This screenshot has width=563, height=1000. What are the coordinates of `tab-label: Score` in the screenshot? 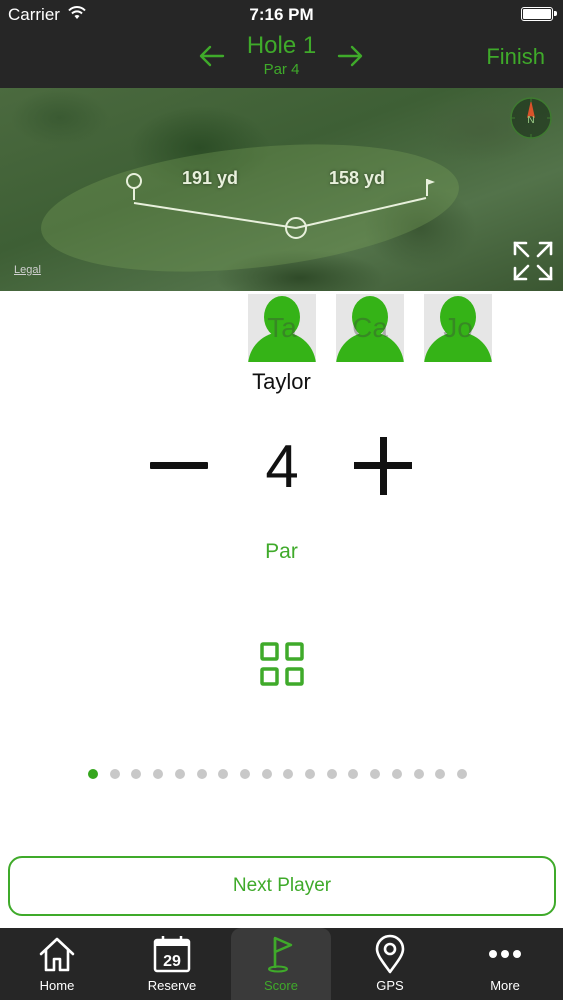 It's located at (281, 985).